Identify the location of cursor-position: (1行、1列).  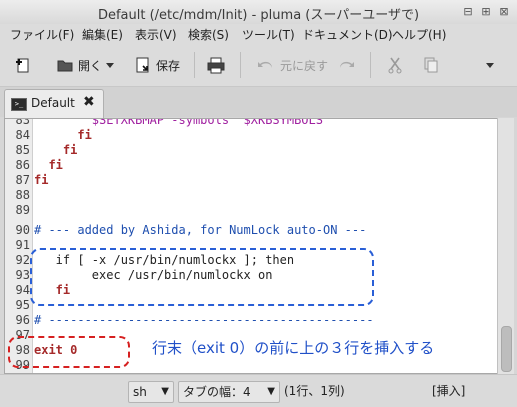
(314, 391).